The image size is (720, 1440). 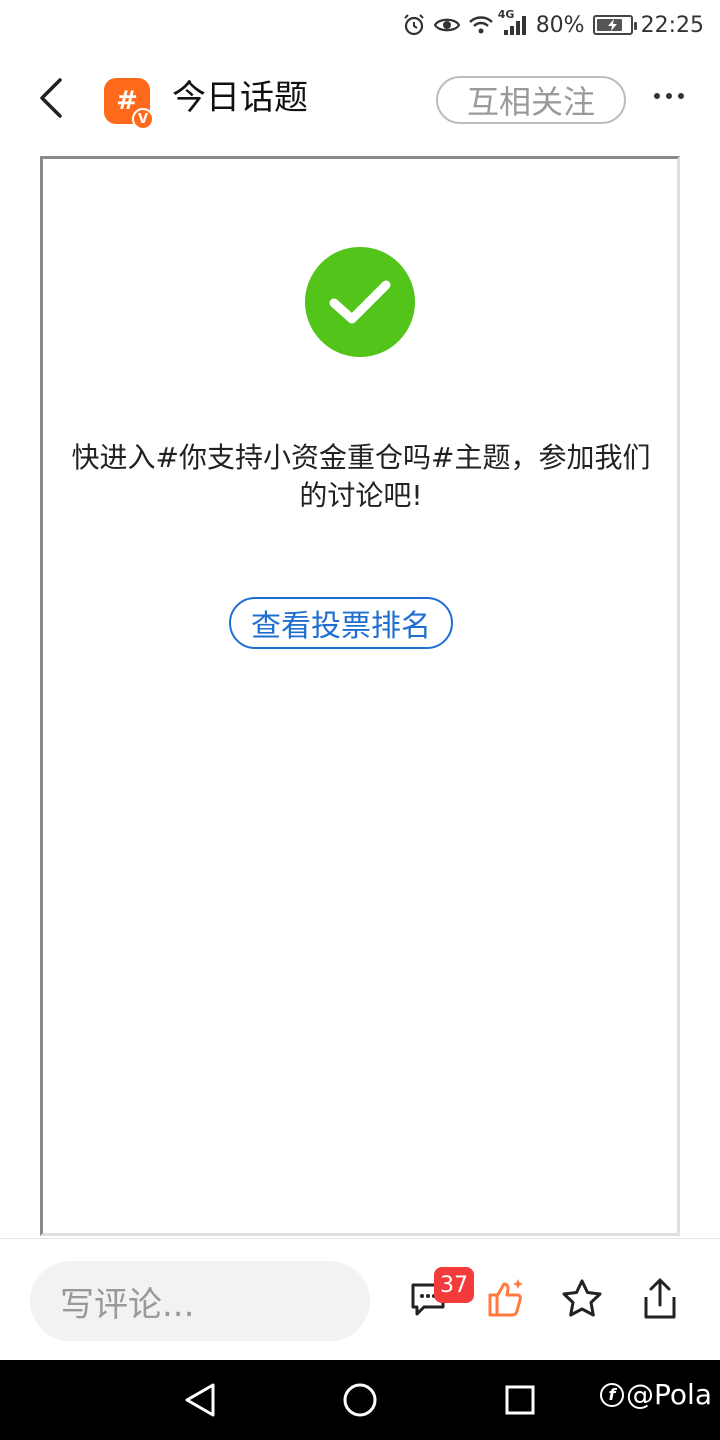 I want to click on back-button, so click(x=50, y=98).